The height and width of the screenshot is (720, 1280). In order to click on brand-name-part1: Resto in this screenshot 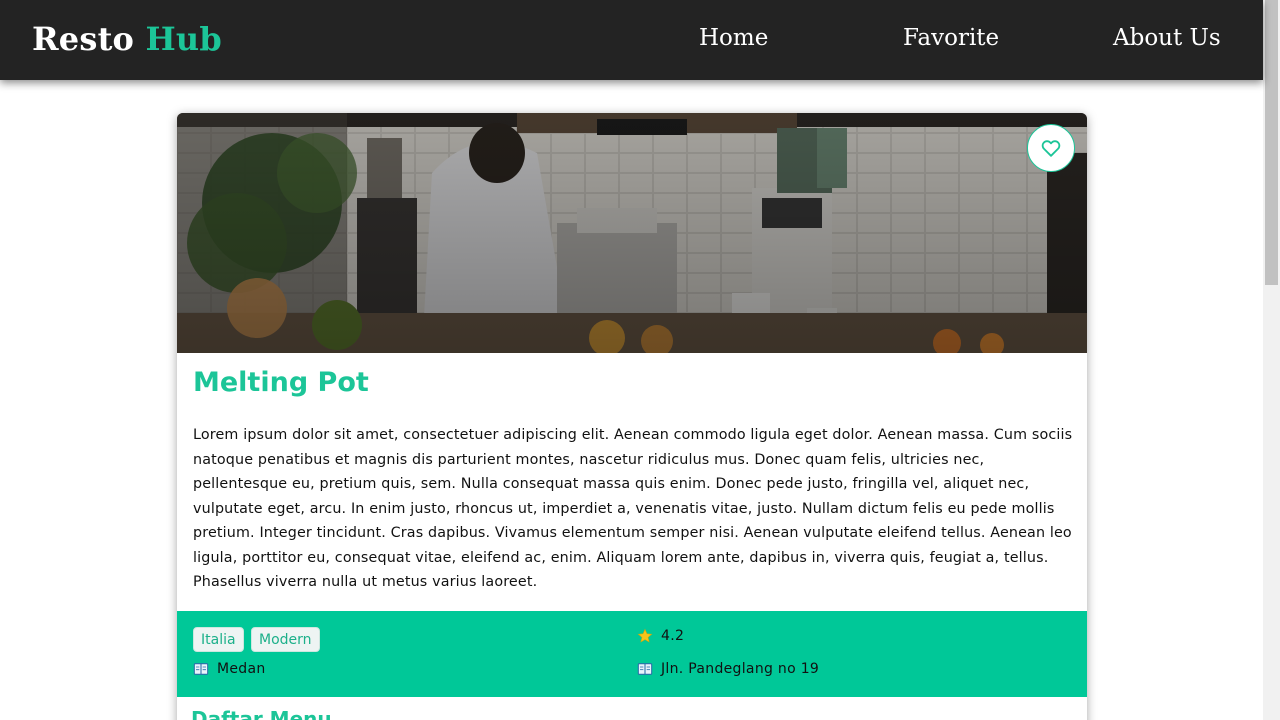, I will do `click(83, 39)`.